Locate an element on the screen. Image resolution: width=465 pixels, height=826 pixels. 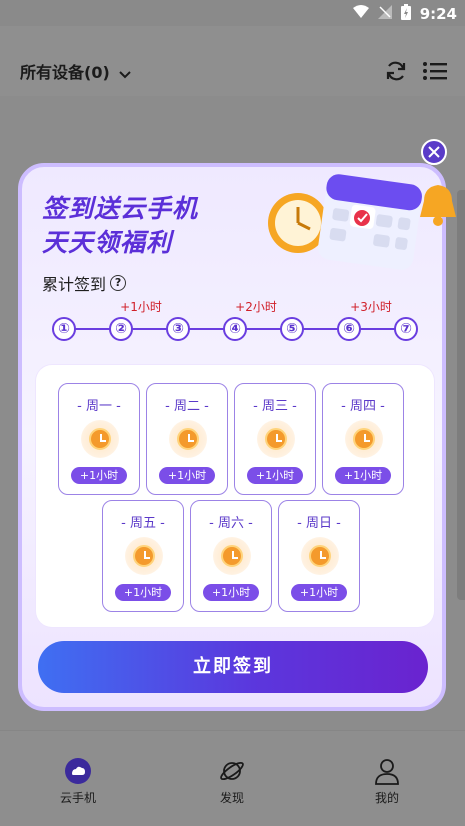
day-card-thu: - 周四 - +1小时 is located at coordinates (363, 439).